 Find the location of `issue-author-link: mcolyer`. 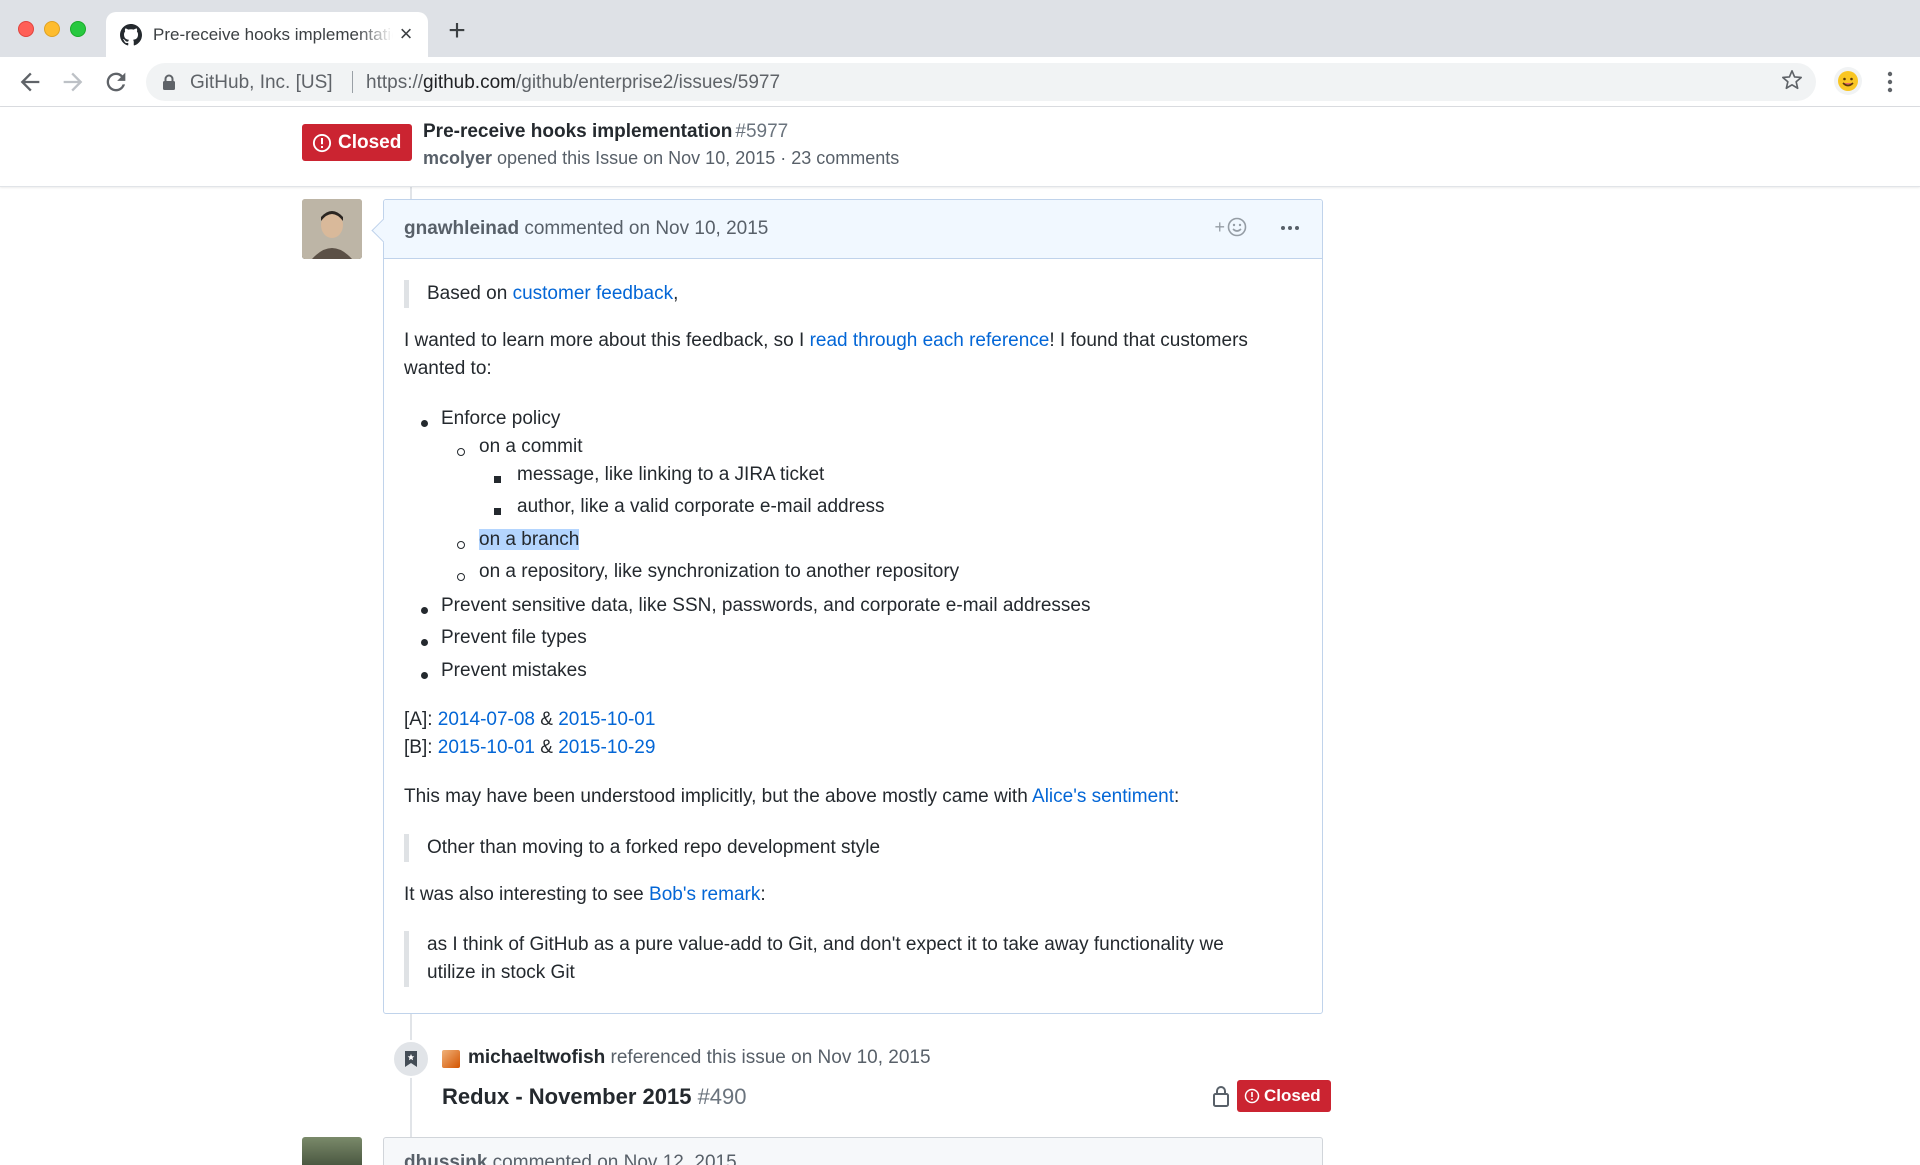

issue-author-link: mcolyer is located at coordinates (457, 158).